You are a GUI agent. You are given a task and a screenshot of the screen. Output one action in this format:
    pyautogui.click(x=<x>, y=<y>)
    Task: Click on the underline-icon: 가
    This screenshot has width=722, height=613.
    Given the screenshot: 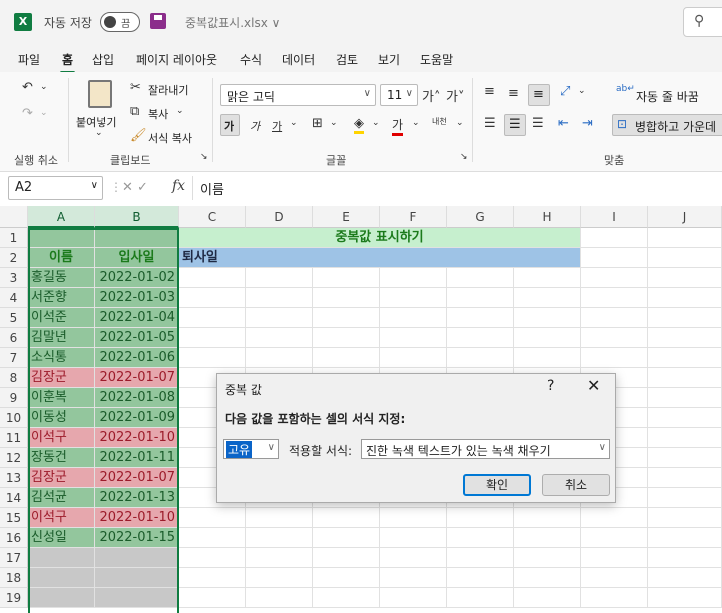 What is the action you would take?
    pyautogui.click(x=277, y=126)
    